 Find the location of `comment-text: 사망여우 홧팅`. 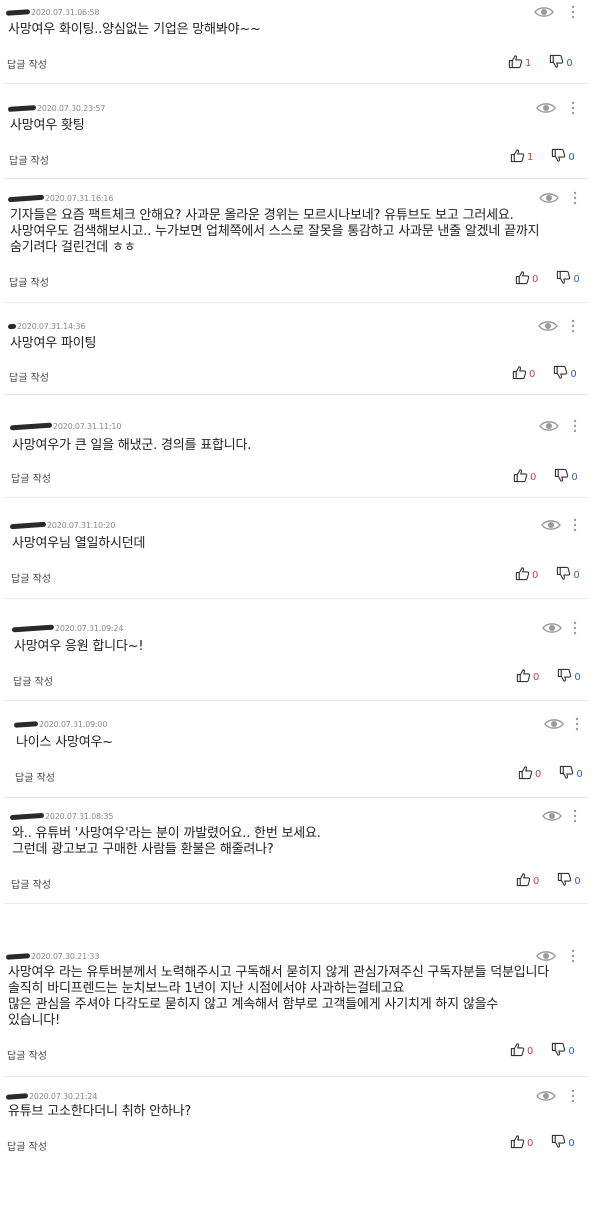

comment-text: 사망여우 홧팅 is located at coordinates (47, 125).